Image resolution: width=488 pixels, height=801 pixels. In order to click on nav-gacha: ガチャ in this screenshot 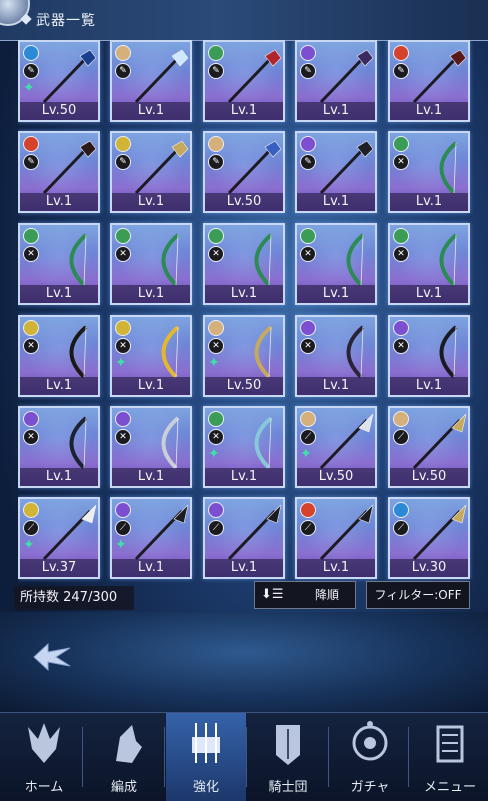, I will do `click(370, 757)`.